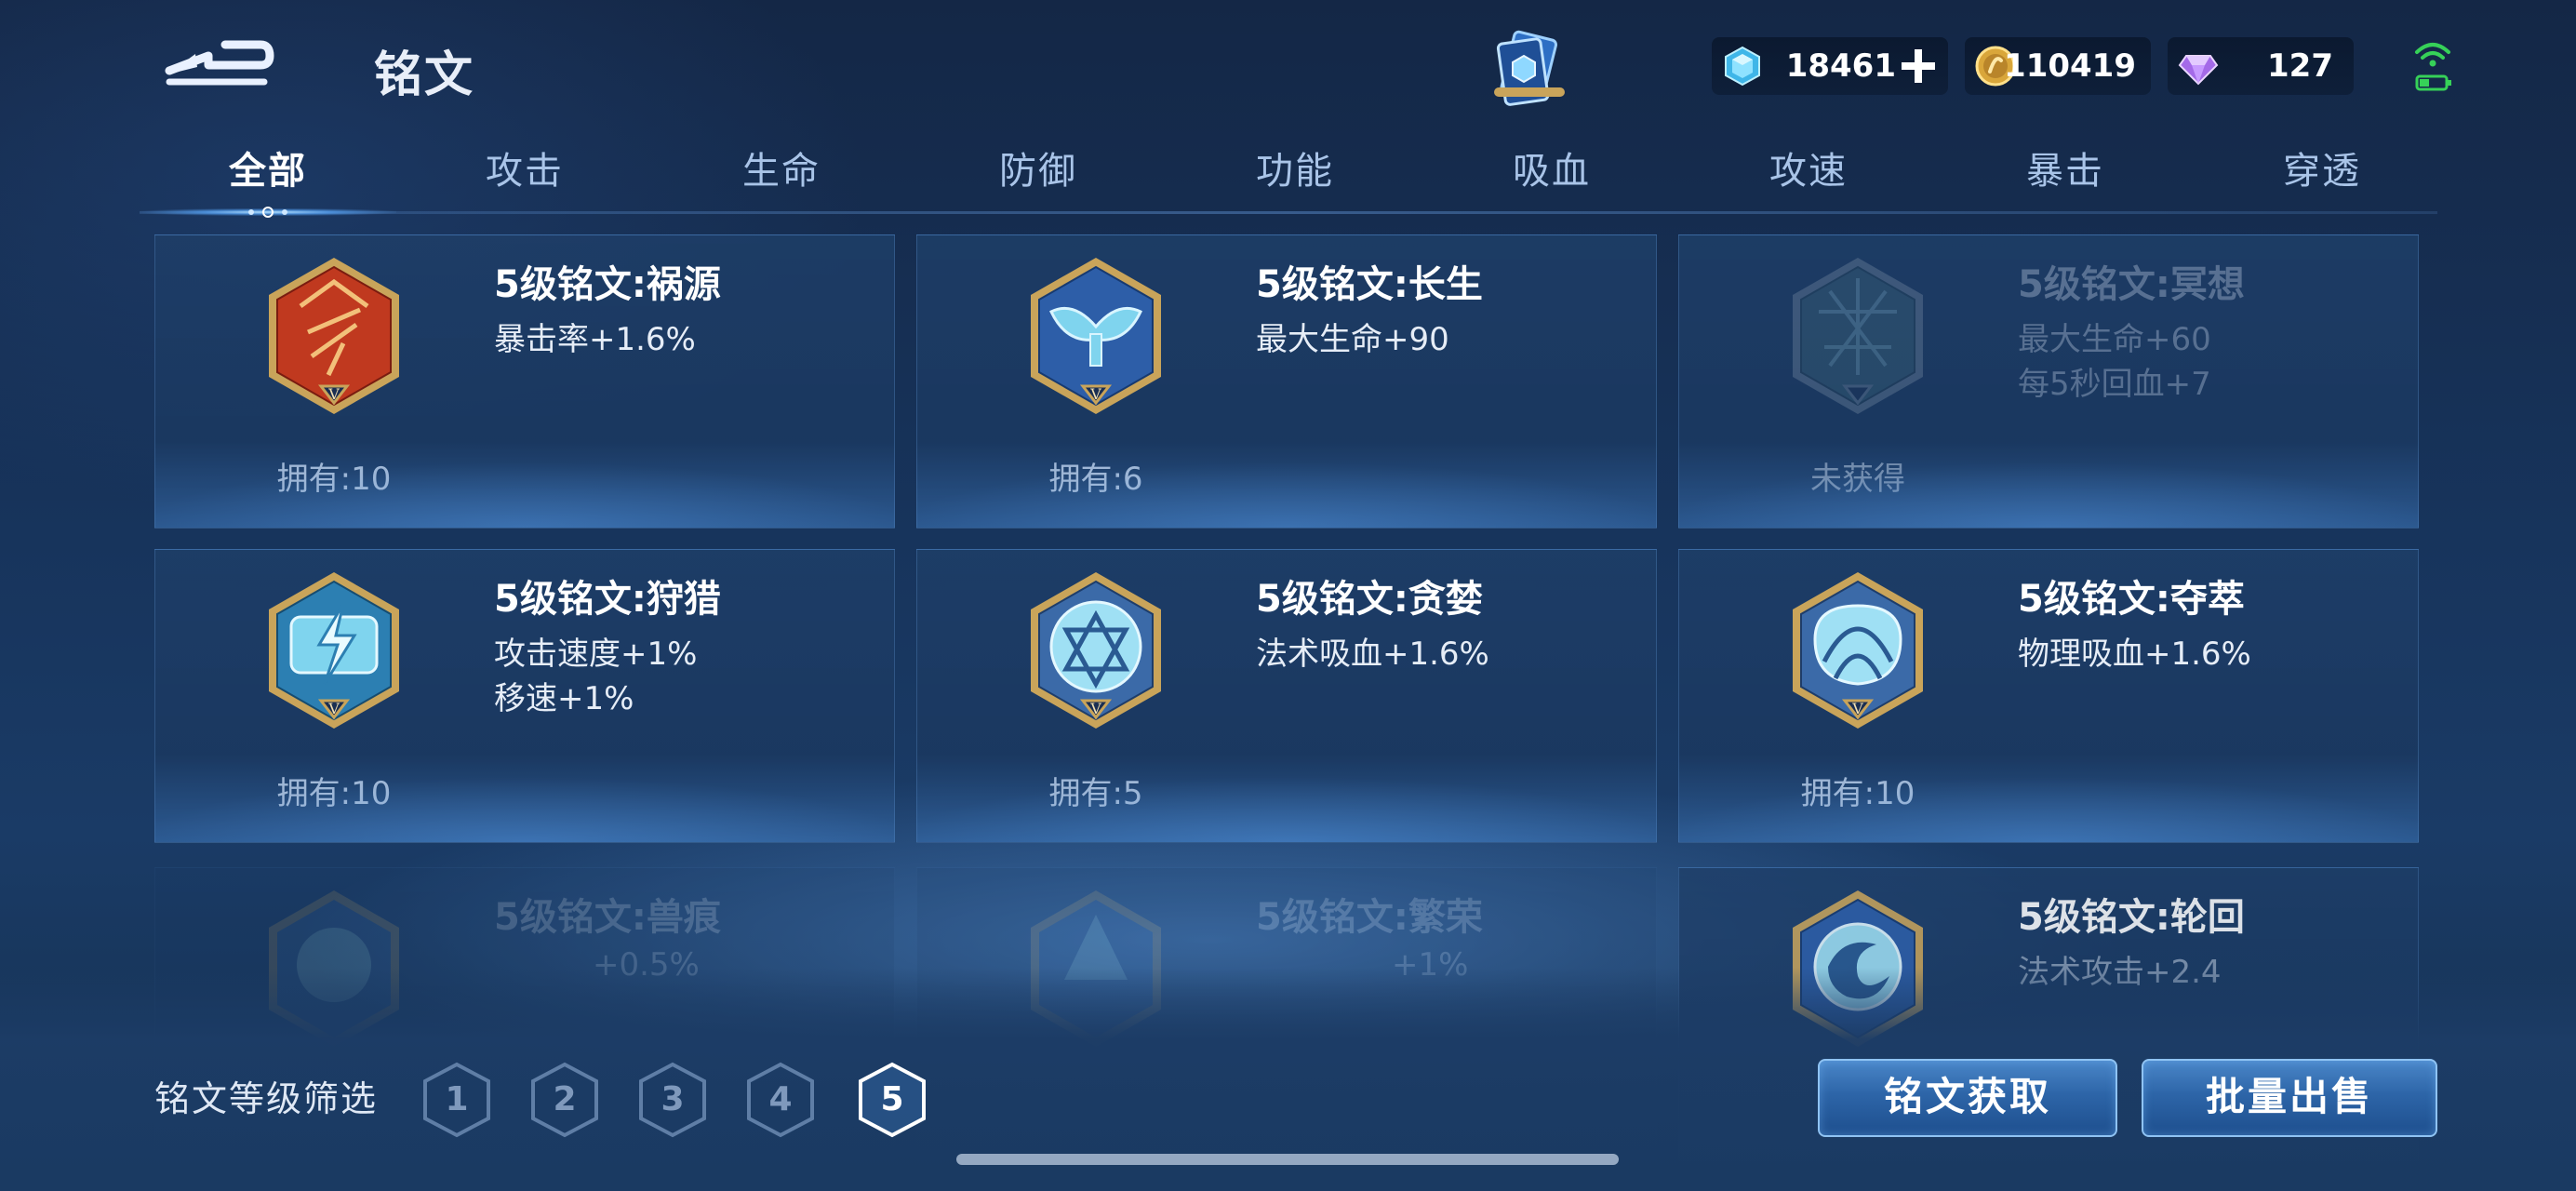  What do you see at coordinates (2300, 66) in the screenshot?
I see `gem-count: 127` at bounding box center [2300, 66].